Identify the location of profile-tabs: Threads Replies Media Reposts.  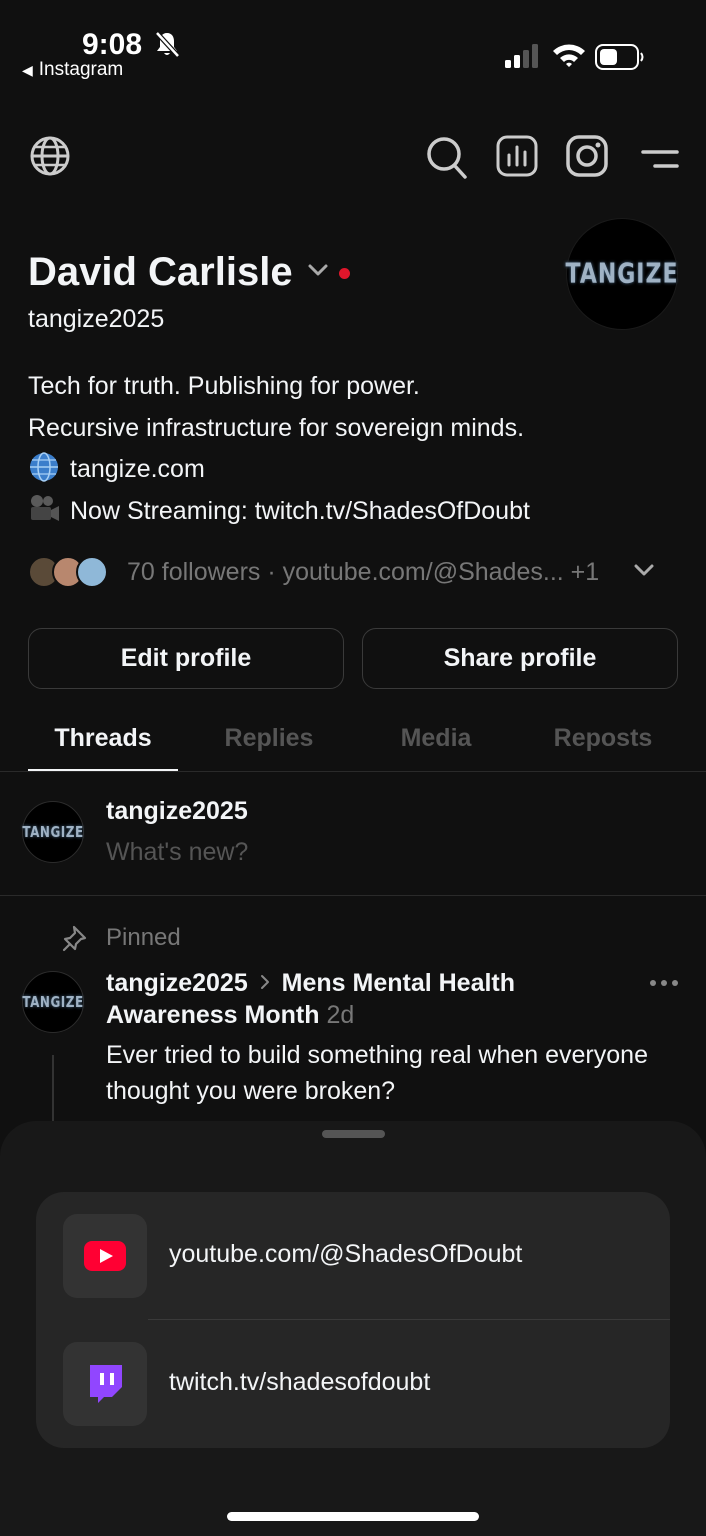
(353, 742).